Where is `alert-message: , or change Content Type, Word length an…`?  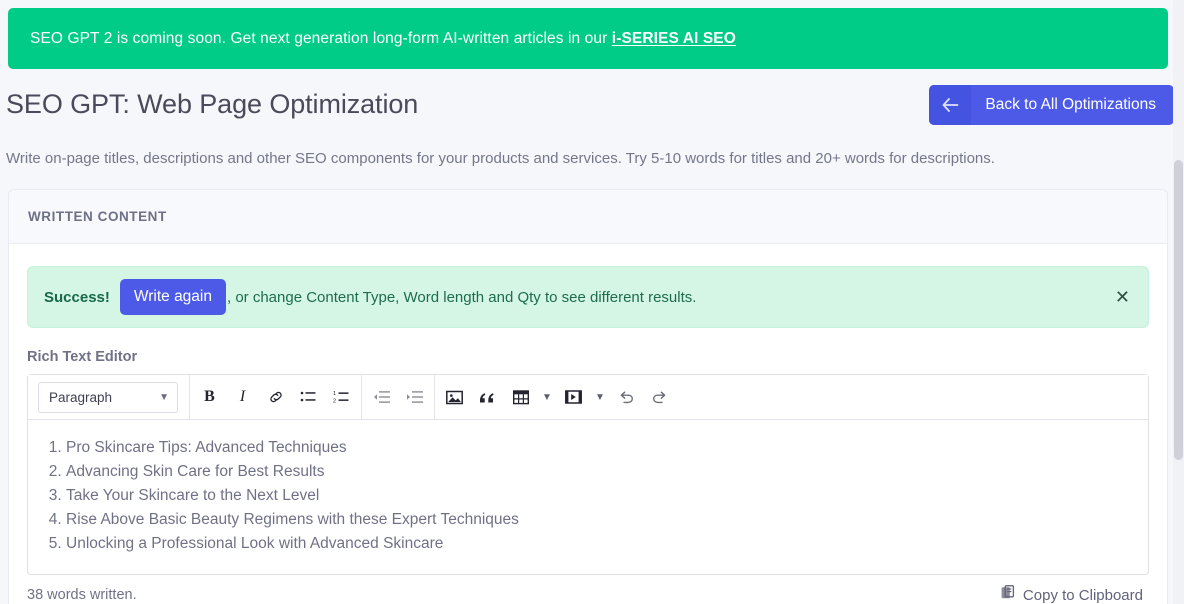 alert-message: , or change Content Type, Word length an… is located at coordinates (462, 297).